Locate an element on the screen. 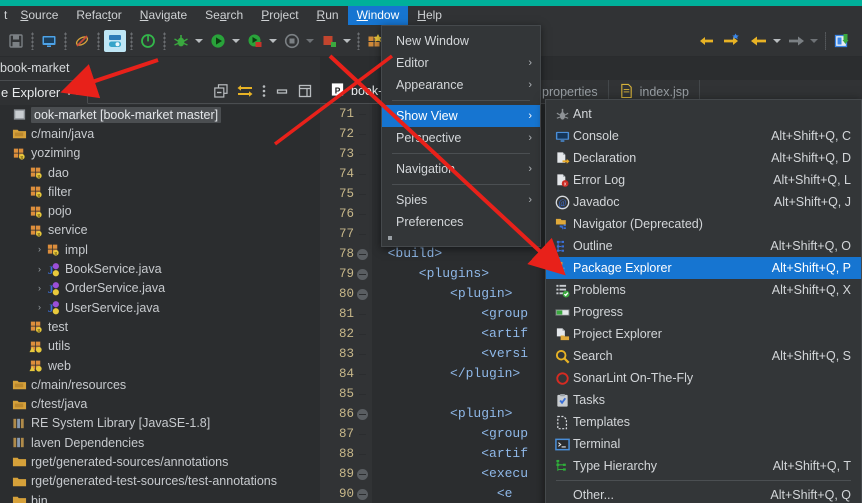  window-menu-item: Show View › is located at coordinates (461, 116).